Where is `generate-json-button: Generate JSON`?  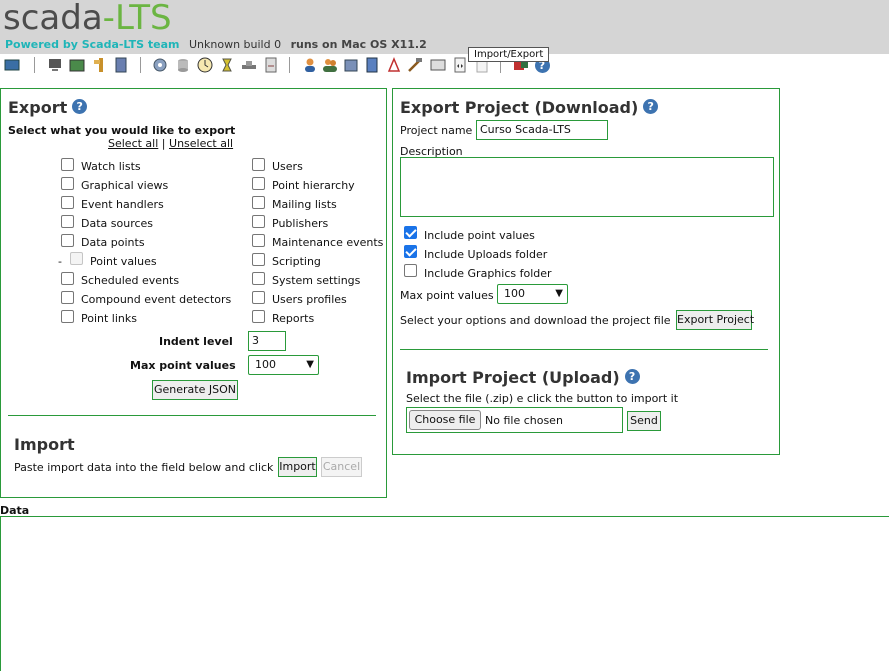
generate-json-button: Generate JSON is located at coordinates (195, 390).